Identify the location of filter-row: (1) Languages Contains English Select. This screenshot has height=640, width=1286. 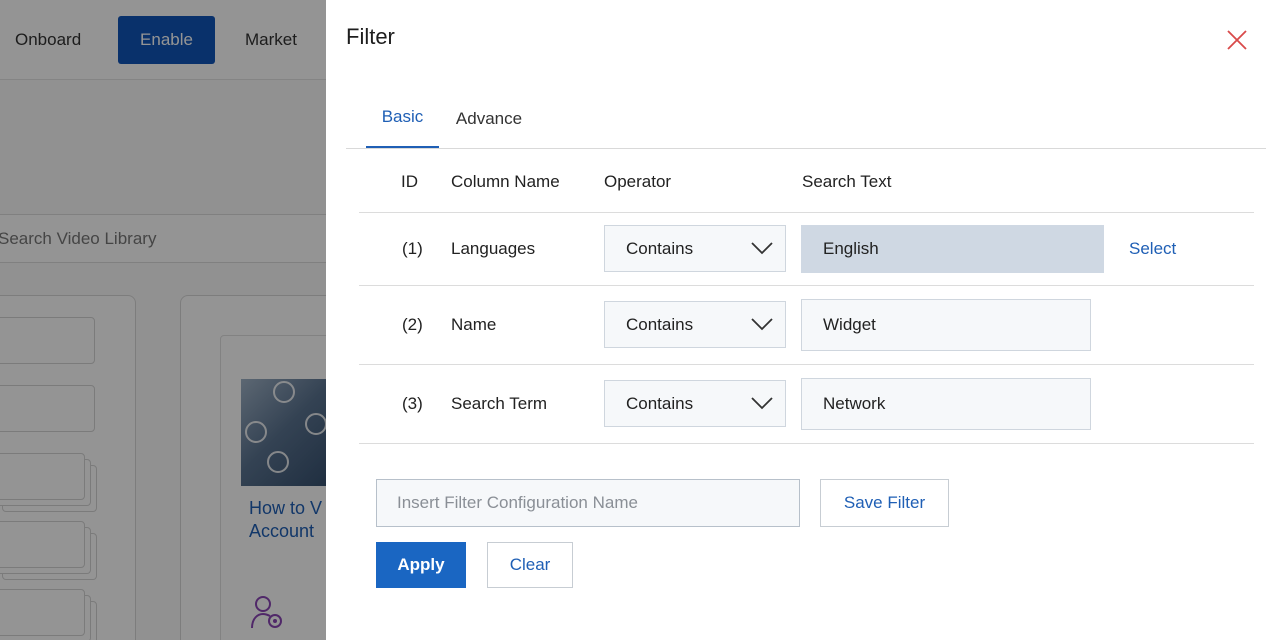
(806, 249).